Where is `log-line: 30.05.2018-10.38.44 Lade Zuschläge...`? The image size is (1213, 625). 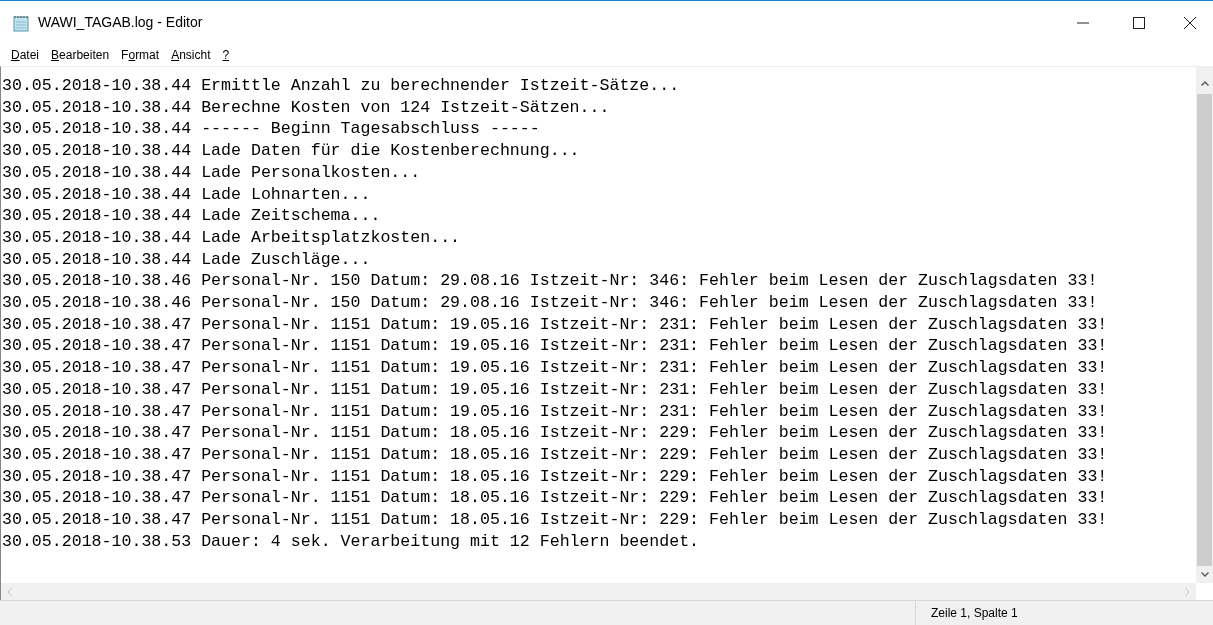
log-line: 30.05.2018-10.38.44 Lade Zuschläge... is located at coordinates (186, 259).